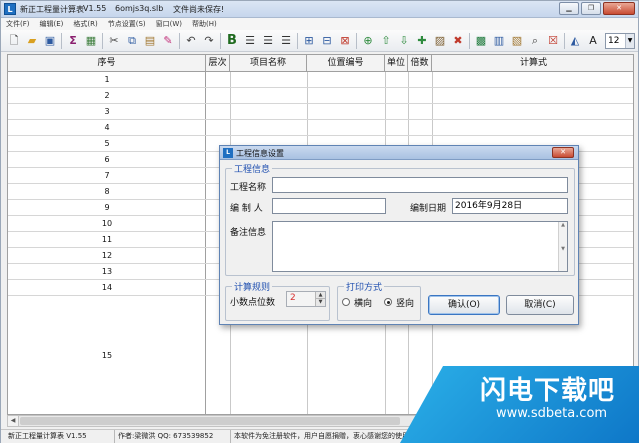 This screenshot has height=443, width=639. I want to click on save-status: 文件尚未保存!, so click(199, 9).